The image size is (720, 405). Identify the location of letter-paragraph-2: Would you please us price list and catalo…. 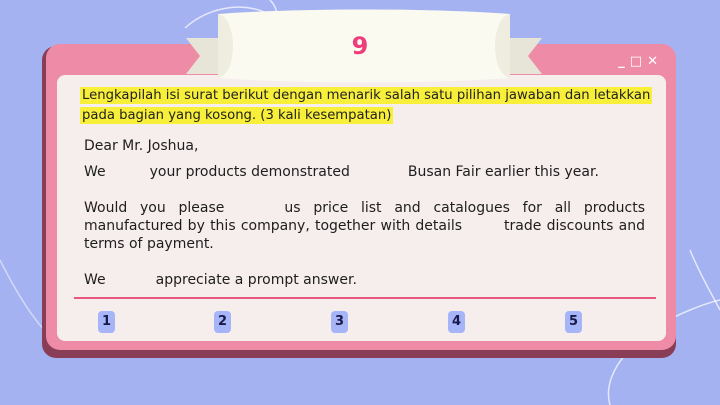
(364, 226).